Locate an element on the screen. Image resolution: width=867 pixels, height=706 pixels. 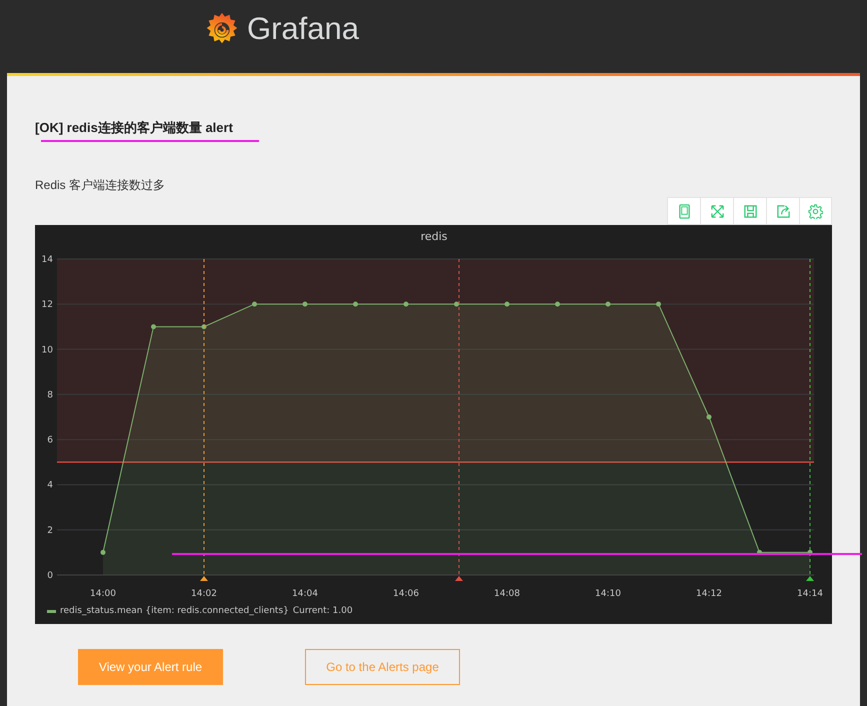
x-axis-label: 14:12 is located at coordinates (709, 594).